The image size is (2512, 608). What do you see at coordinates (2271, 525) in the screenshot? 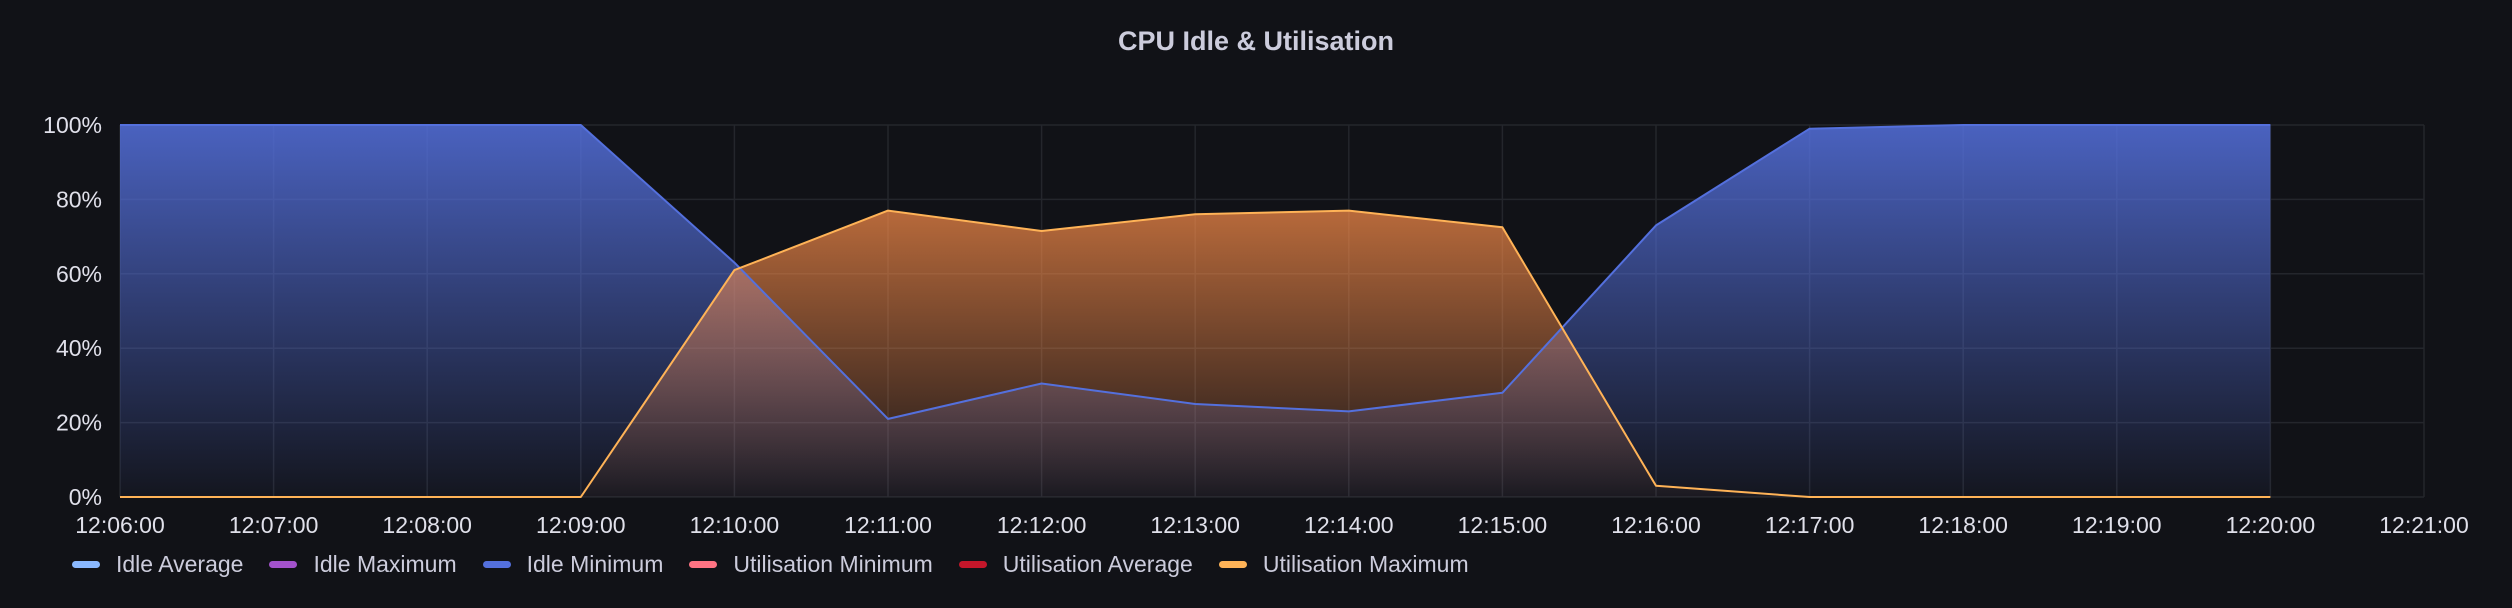
I see `x-tick-label: 12:20:00` at bounding box center [2271, 525].